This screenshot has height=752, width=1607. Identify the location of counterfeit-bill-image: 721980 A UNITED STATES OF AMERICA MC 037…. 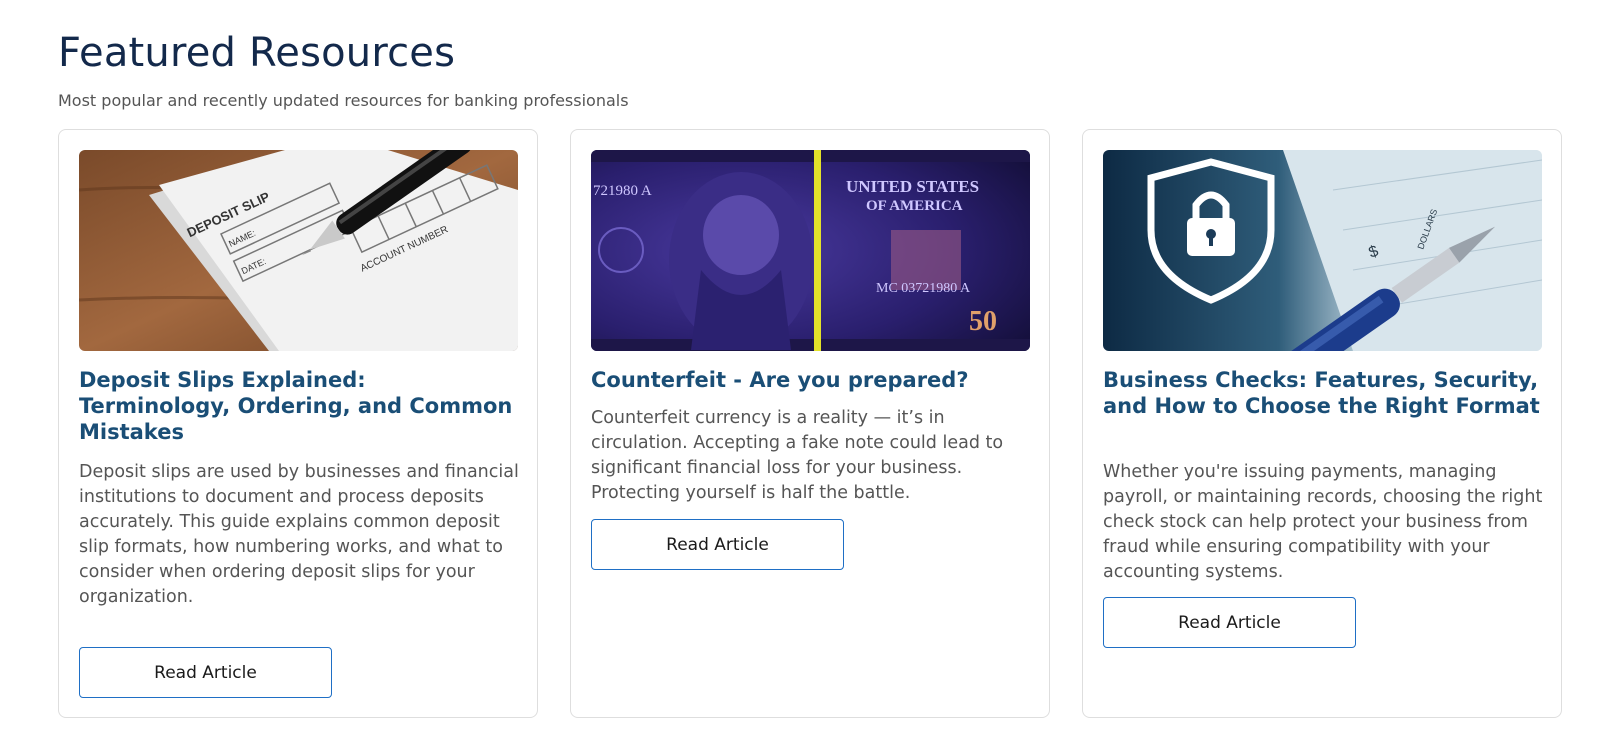
(810, 250).